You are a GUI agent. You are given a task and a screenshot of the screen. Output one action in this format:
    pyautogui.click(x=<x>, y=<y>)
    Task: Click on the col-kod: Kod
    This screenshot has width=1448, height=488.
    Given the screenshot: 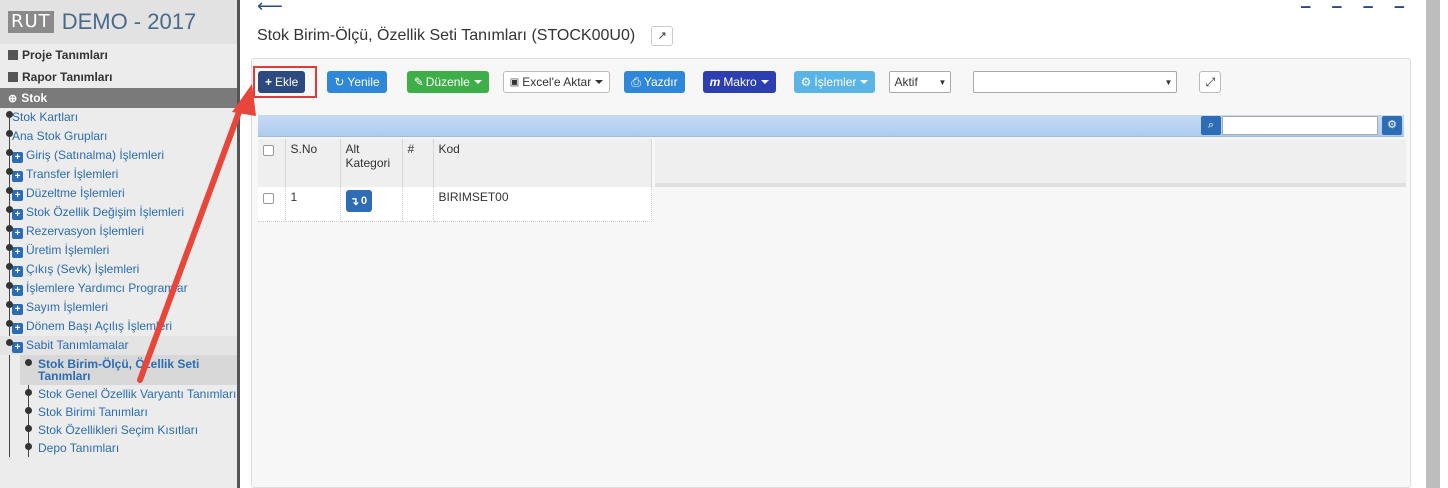 What is the action you would take?
    pyautogui.click(x=542, y=163)
    